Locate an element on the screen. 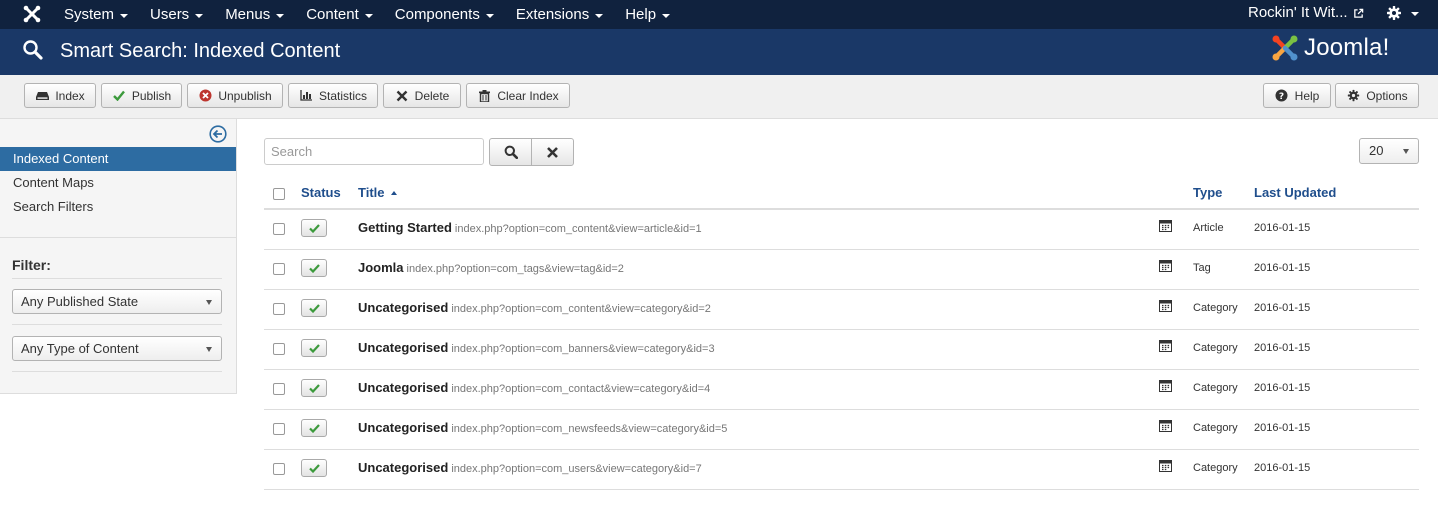 This screenshot has height=517, width=1438. select-all-checkbox is located at coordinates (279, 194).